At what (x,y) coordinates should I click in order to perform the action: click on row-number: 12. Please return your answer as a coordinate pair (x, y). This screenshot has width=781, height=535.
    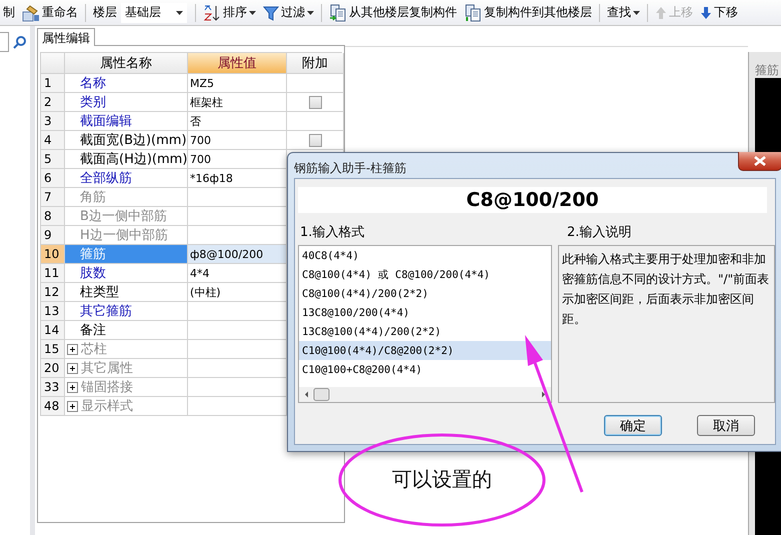
    Looking at the image, I should click on (53, 292).